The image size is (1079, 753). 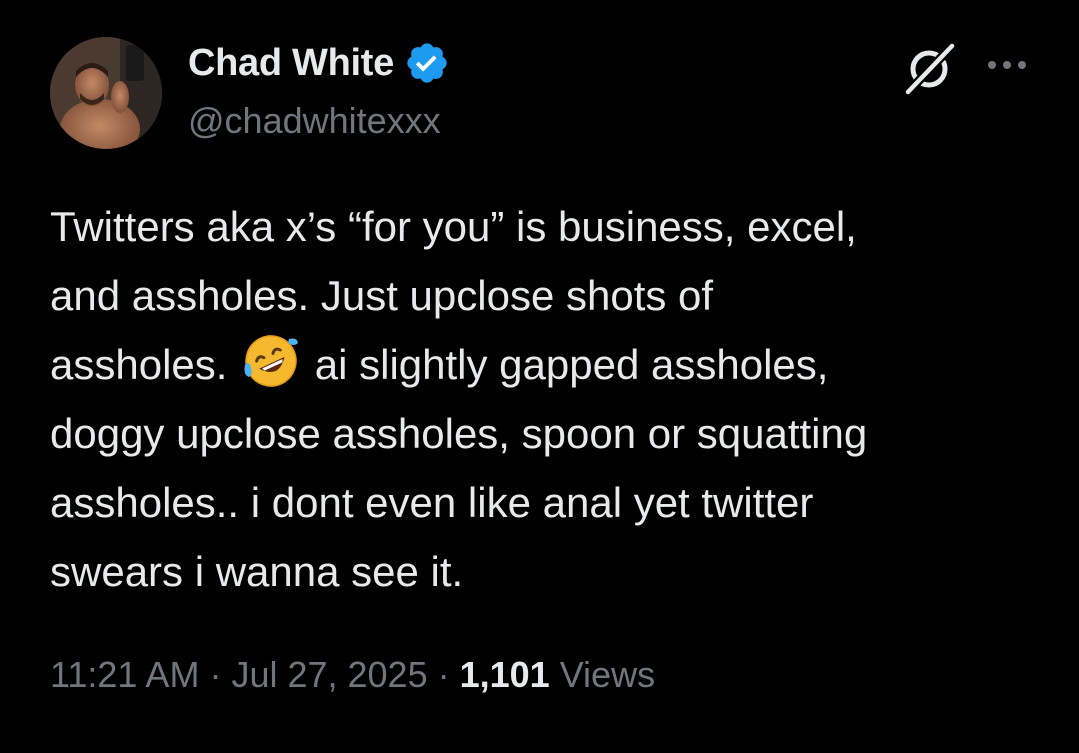 What do you see at coordinates (314, 121) in the screenshot?
I see `author-handle: @chadwhitexxx` at bounding box center [314, 121].